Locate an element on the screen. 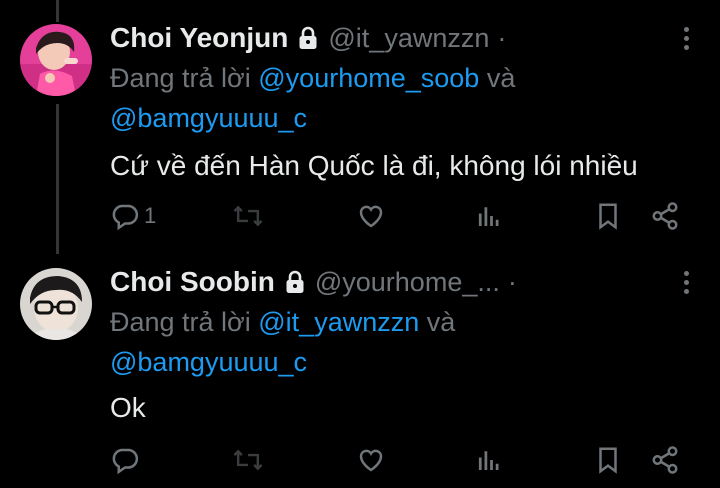 The height and width of the screenshot is (488, 720). handle: @it_yawnzzn is located at coordinates (408, 38).